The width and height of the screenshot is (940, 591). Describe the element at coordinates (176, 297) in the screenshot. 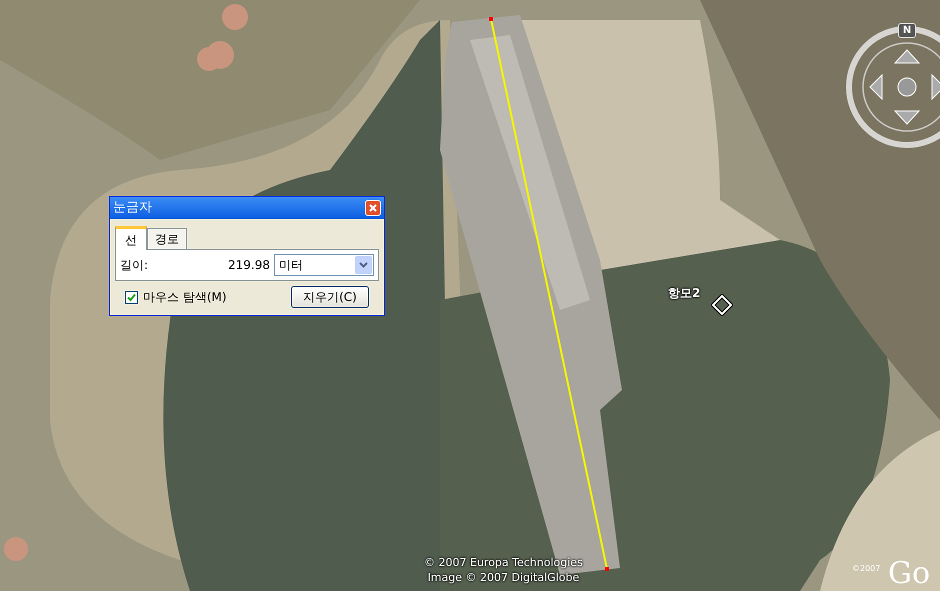

I see `mouse-navigation-checkbox: 마우스 탐색(M)` at that location.